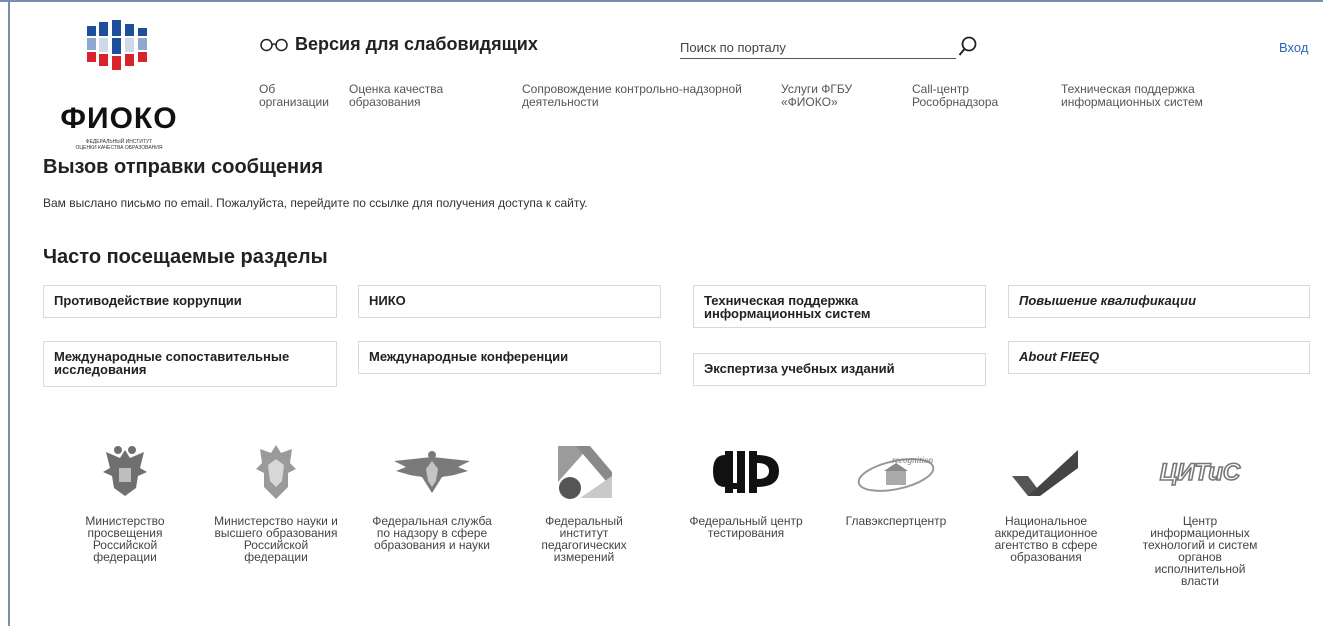  What do you see at coordinates (432, 472) in the screenshot?
I see `winged-emblem-icon` at bounding box center [432, 472].